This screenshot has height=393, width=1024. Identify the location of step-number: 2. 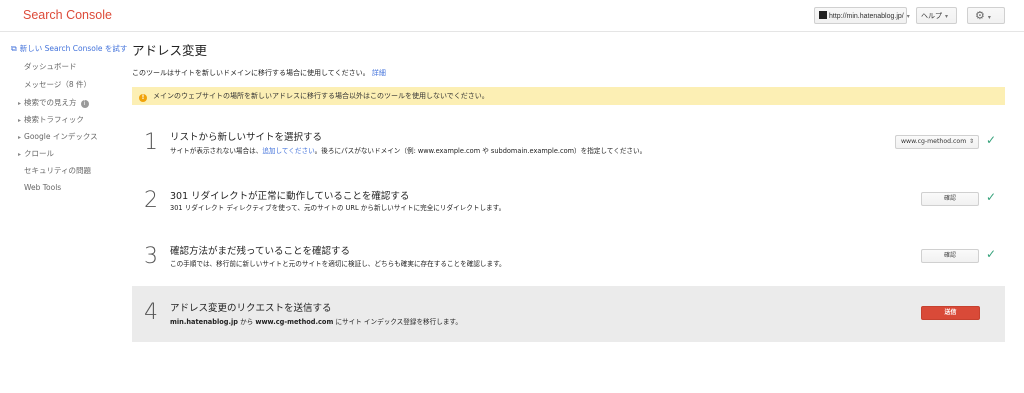
(151, 200).